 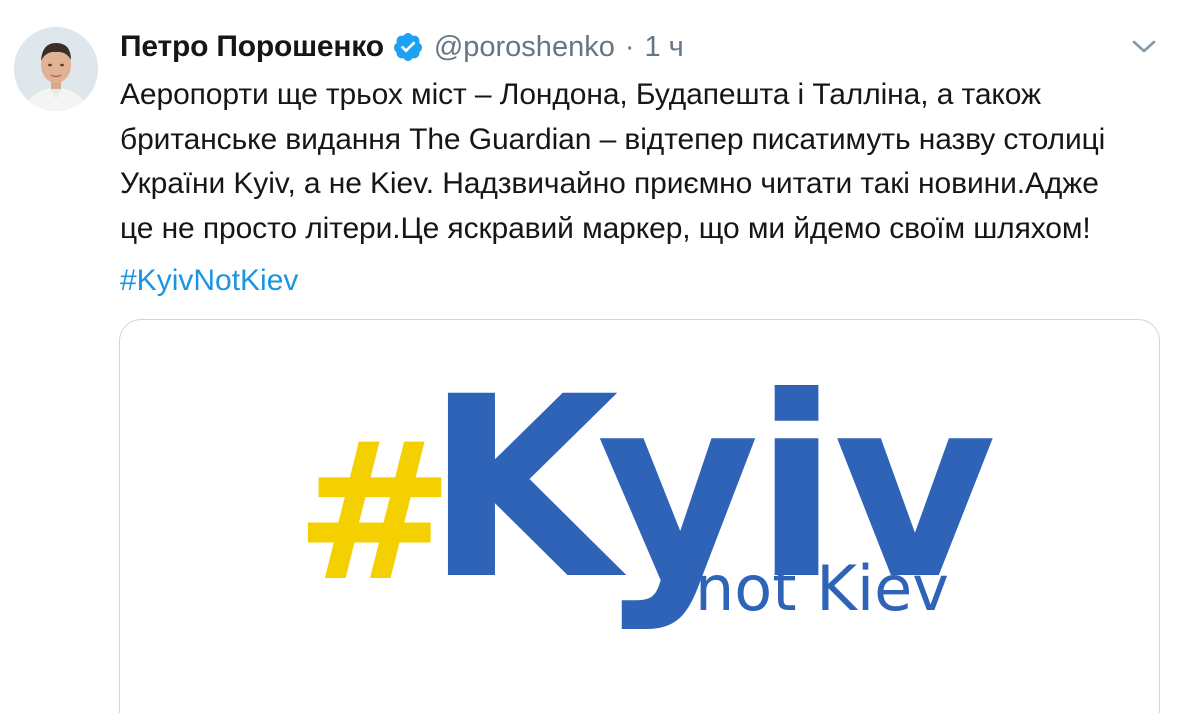 What do you see at coordinates (524, 47) in the screenshot?
I see `author-handle: @poroshenko` at bounding box center [524, 47].